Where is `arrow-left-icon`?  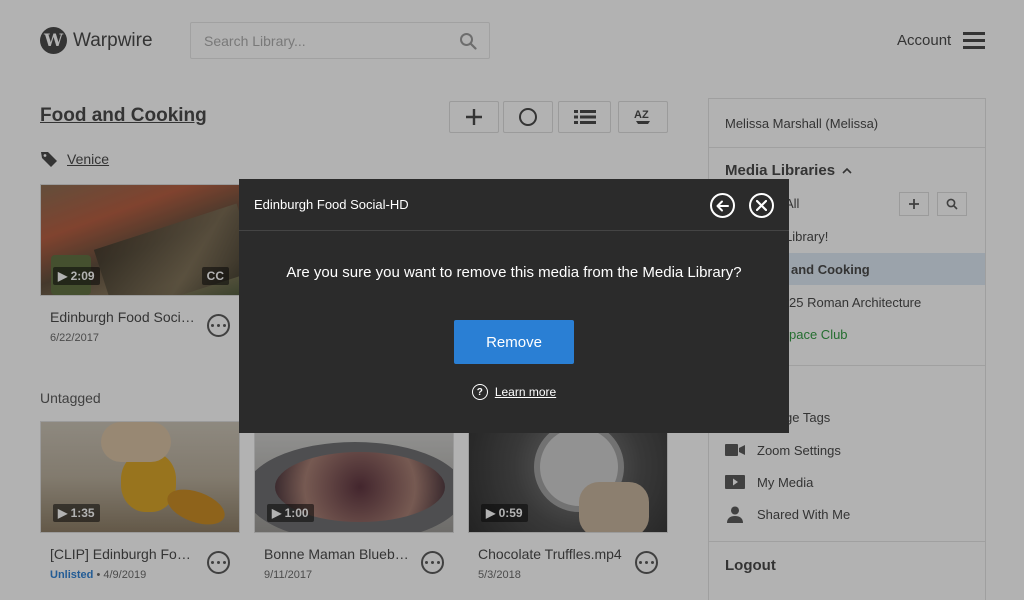
arrow-left-icon is located at coordinates (722, 205).